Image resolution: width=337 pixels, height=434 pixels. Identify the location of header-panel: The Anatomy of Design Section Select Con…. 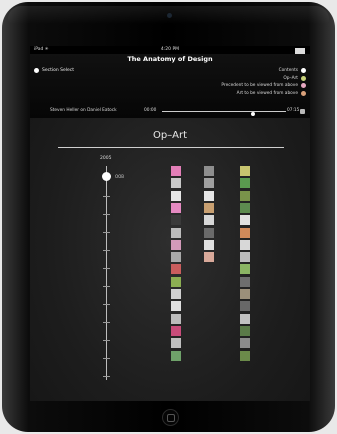
(170, 86).